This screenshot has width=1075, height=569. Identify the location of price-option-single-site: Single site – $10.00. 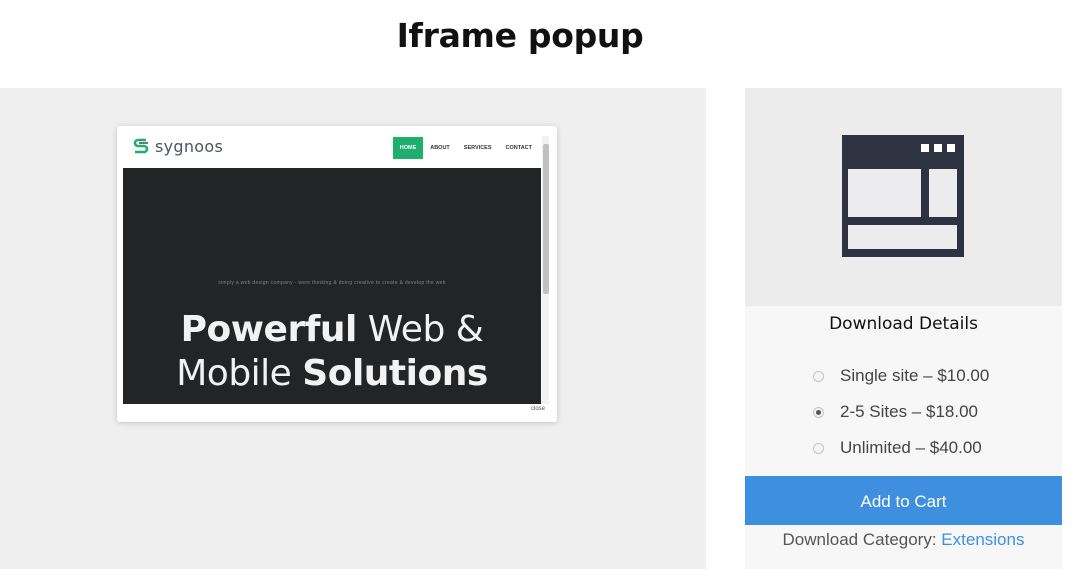
(901, 376).